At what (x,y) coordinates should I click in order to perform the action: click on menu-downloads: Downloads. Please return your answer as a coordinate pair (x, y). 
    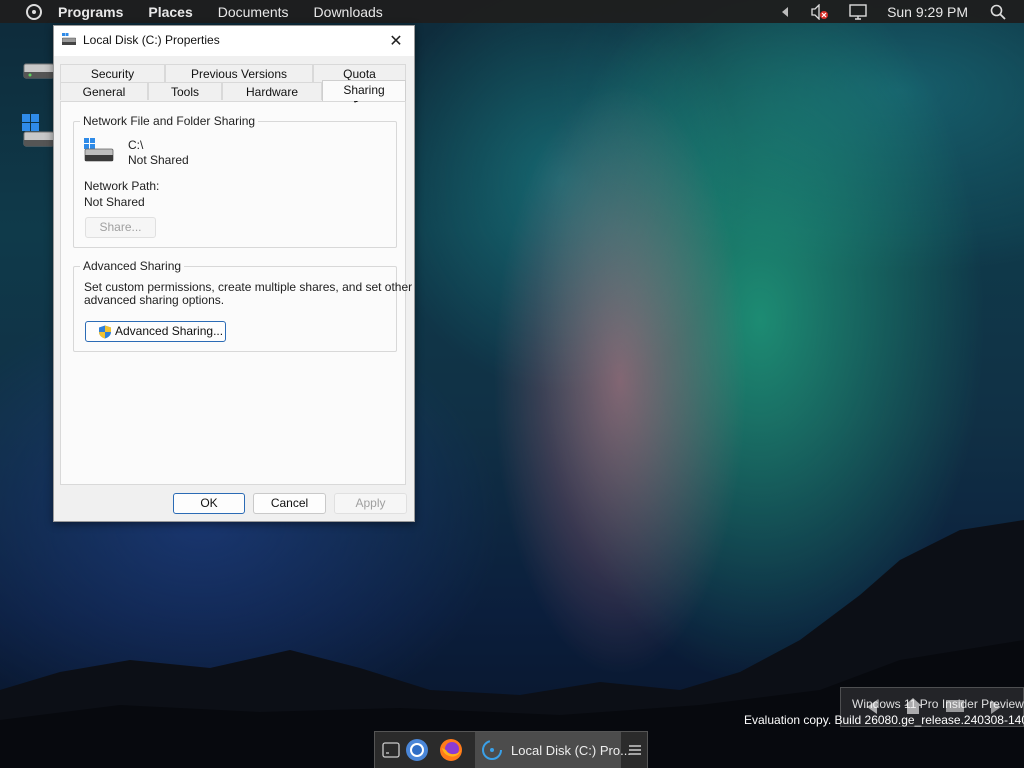
    Looking at the image, I should click on (348, 12).